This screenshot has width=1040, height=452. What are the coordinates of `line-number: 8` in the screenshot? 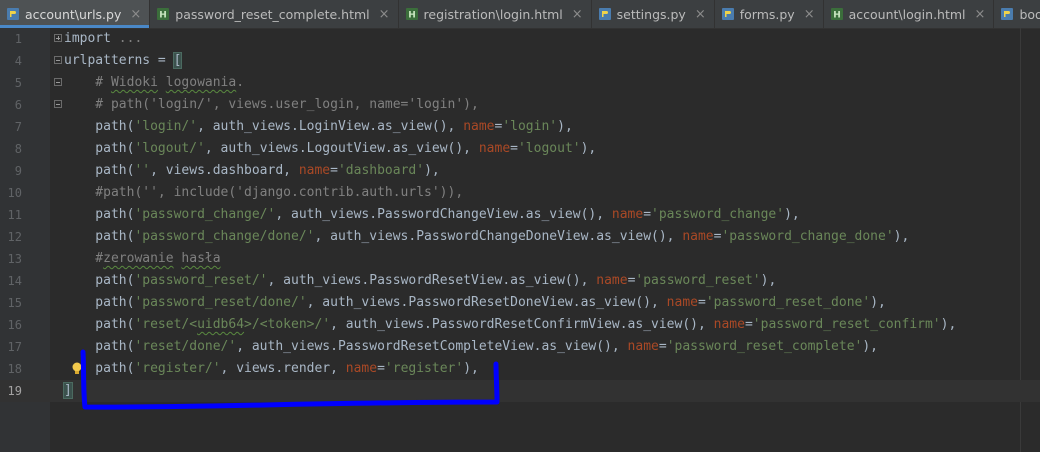 It's located at (18, 149).